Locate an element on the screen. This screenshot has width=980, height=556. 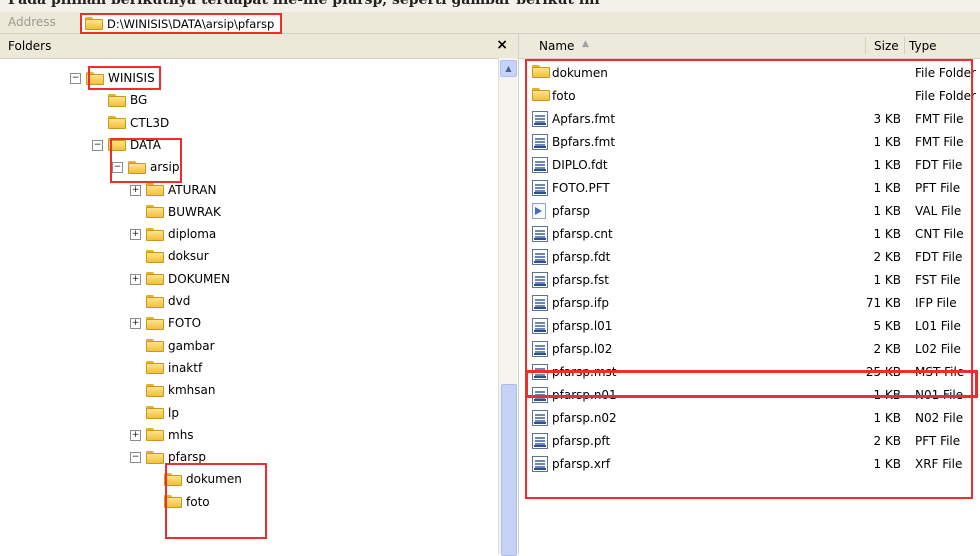
tree-item-diploma: + diploma is located at coordinates (173, 234).